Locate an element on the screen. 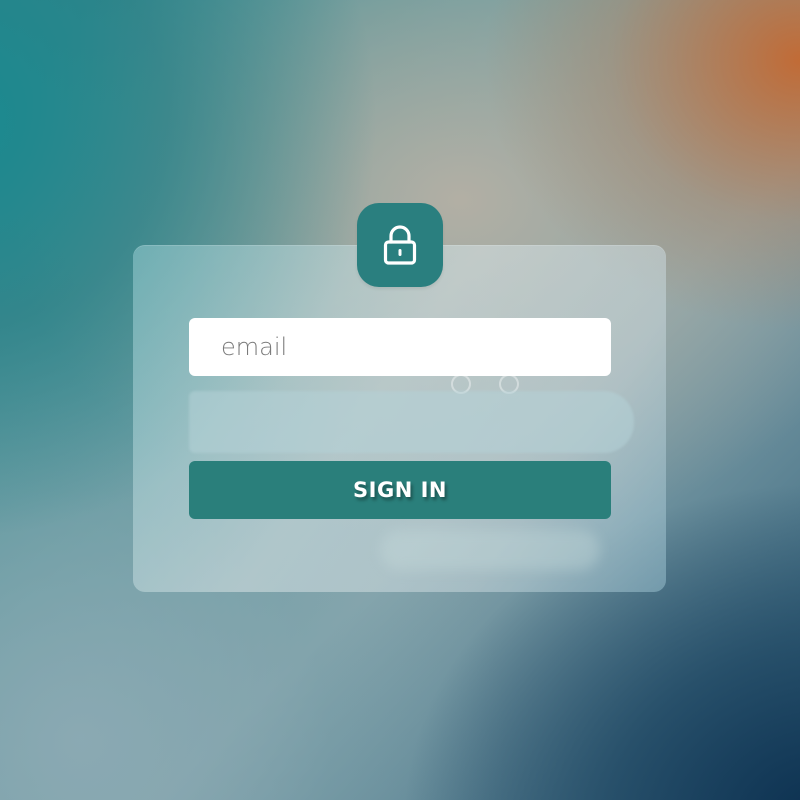  password-input is located at coordinates (411, 422).